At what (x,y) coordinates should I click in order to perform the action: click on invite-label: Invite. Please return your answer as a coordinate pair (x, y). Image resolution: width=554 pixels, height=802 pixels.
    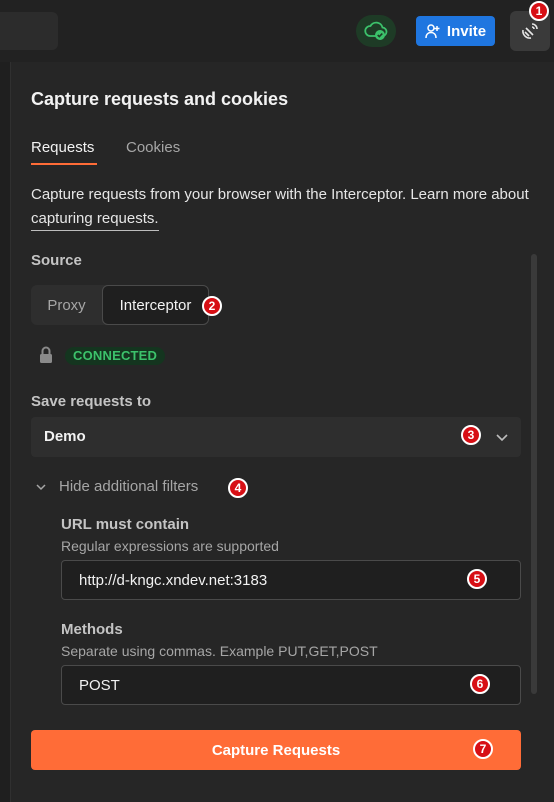
    Looking at the image, I should click on (466, 31).